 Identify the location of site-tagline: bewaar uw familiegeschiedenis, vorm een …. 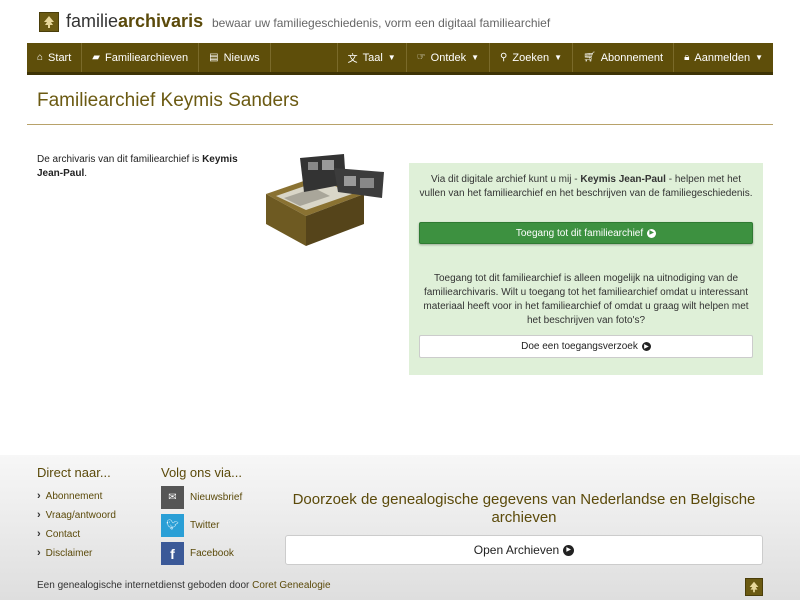
(381, 23).